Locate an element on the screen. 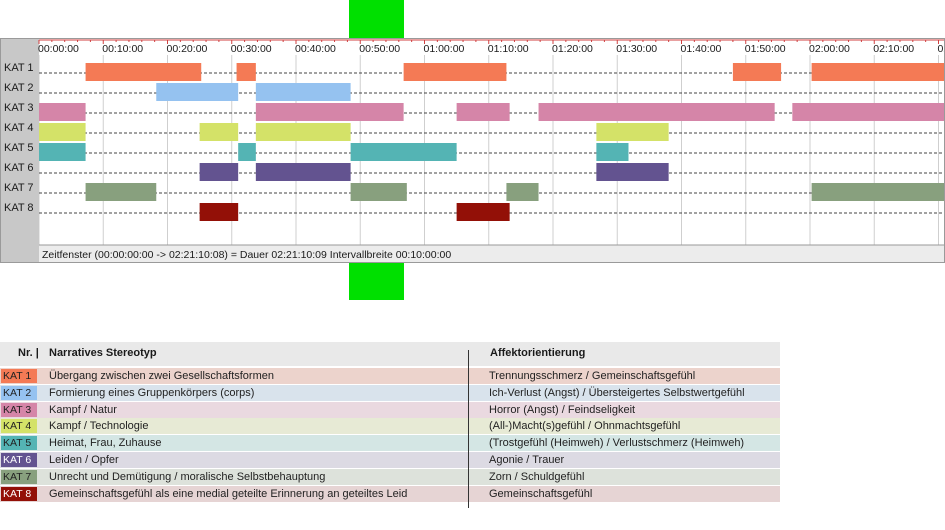  tick-label: 00:00:00 is located at coordinates (58, 49).